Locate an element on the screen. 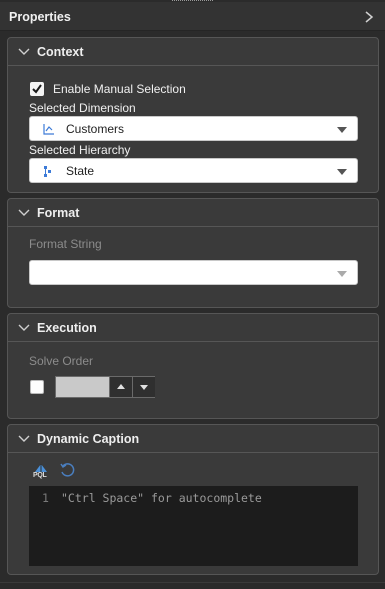 This screenshot has width=385, height=589. selected-dimension-value: Customers is located at coordinates (95, 129).